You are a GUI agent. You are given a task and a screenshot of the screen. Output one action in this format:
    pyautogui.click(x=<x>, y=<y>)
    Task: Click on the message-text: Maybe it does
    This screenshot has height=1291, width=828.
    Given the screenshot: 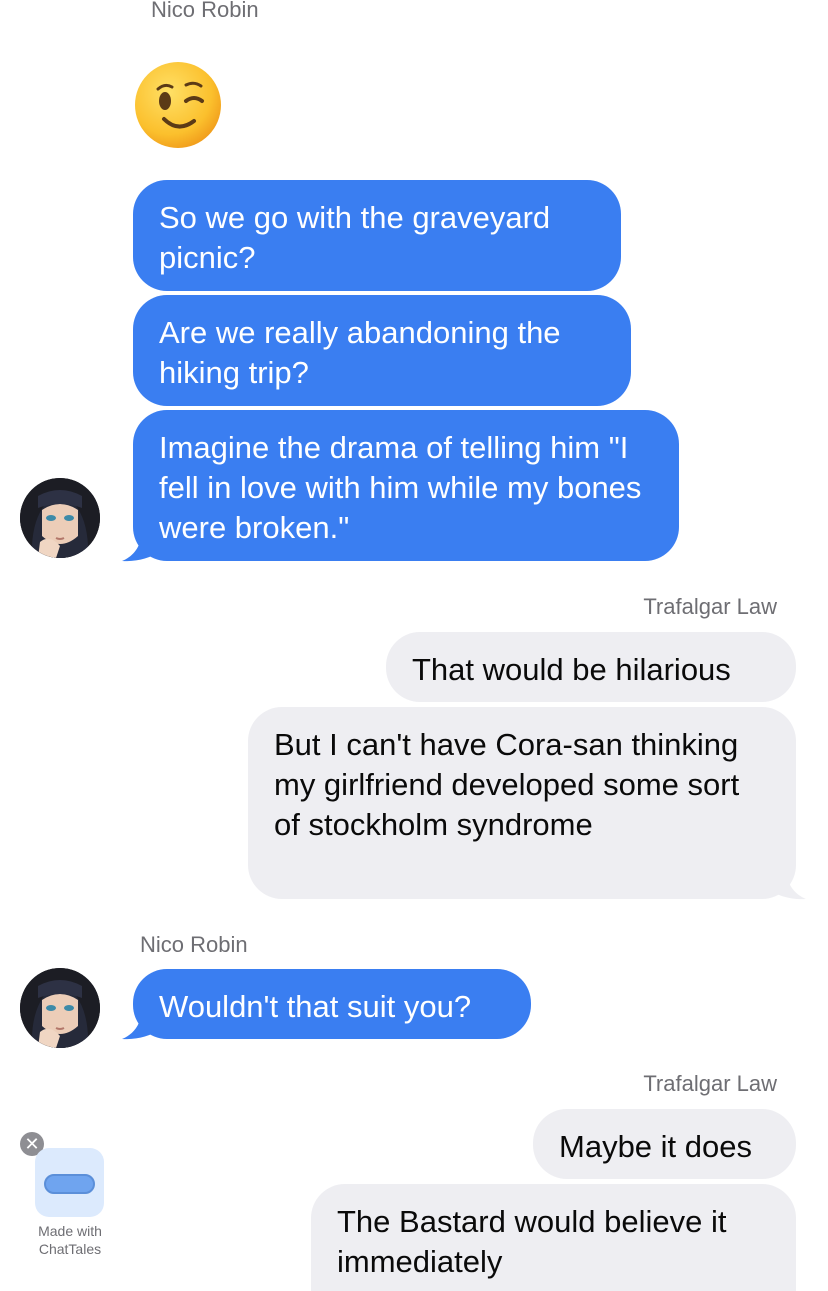 What is the action you would take?
    pyautogui.click(x=655, y=1146)
    